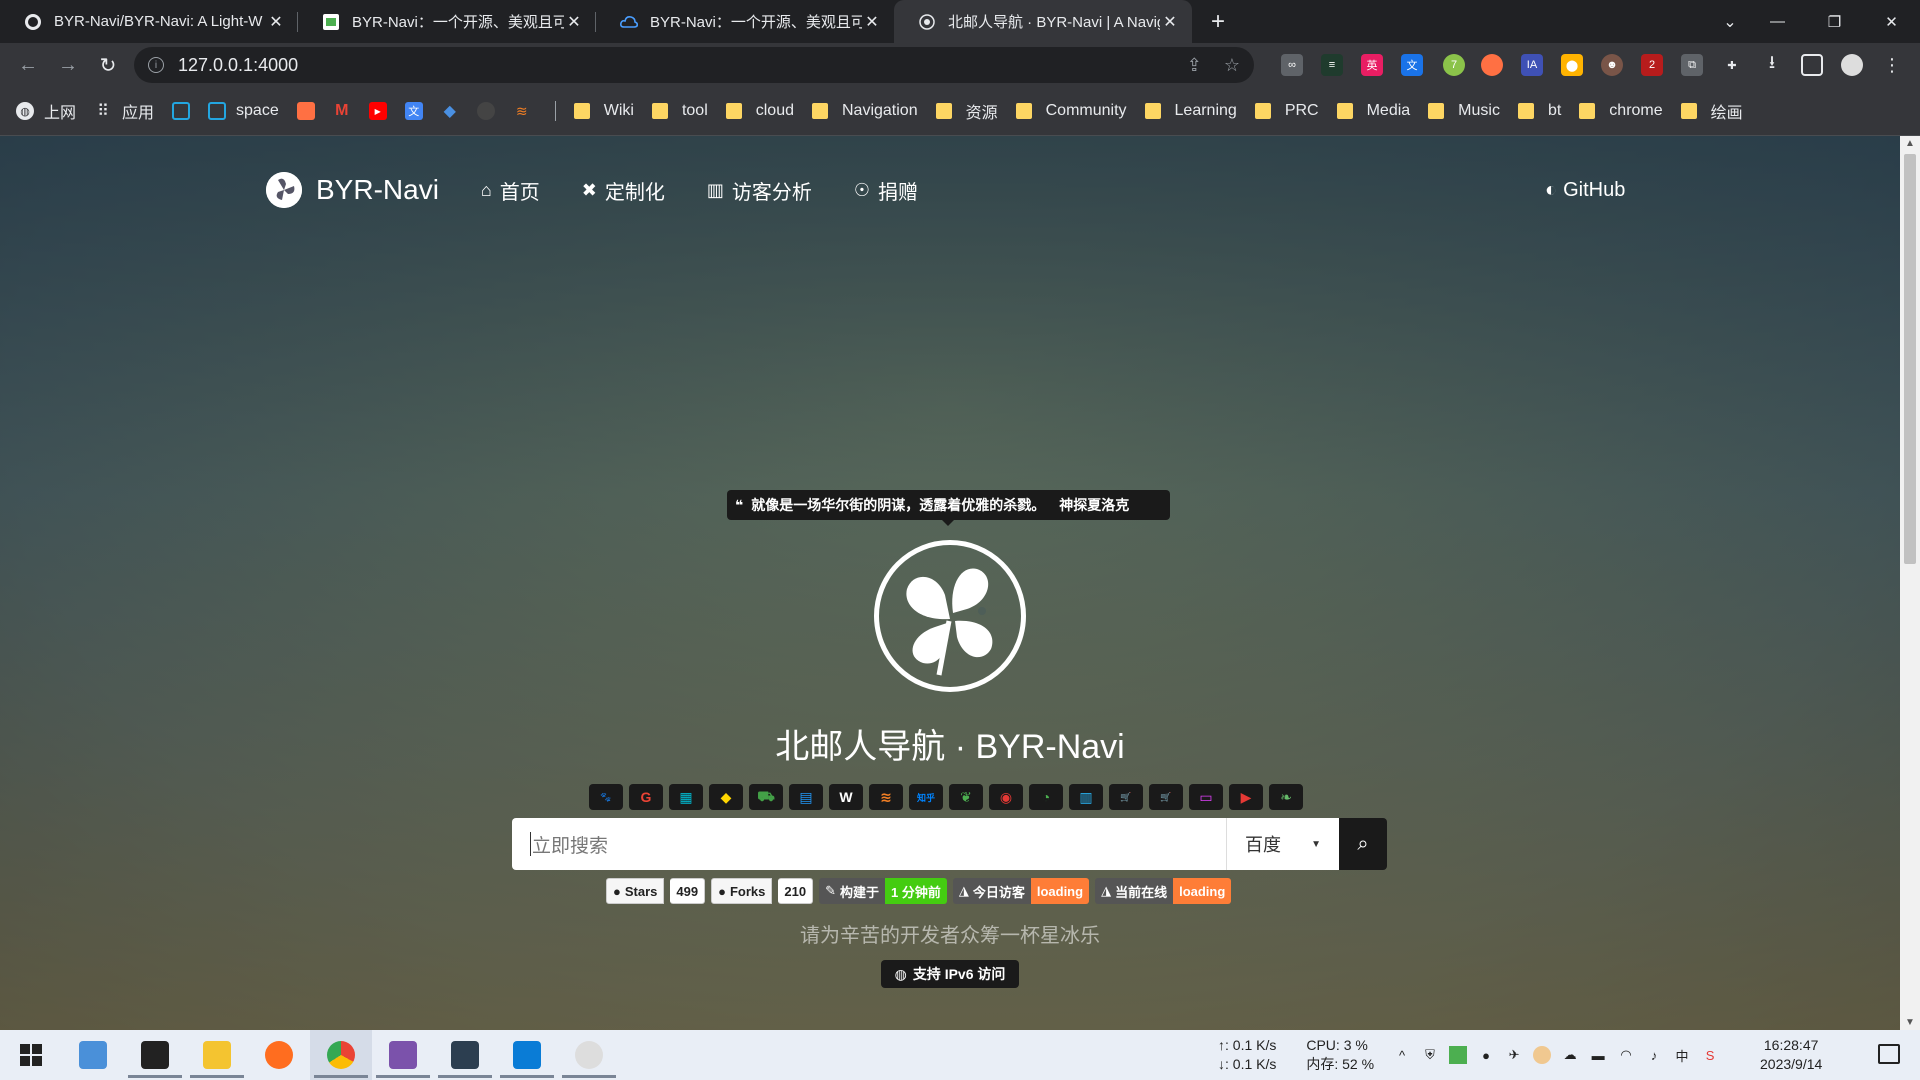 This screenshot has width=1920, height=1080. Describe the element at coordinates (1711, 111) in the screenshot. I see `bookmark-folder: 绘画` at that location.